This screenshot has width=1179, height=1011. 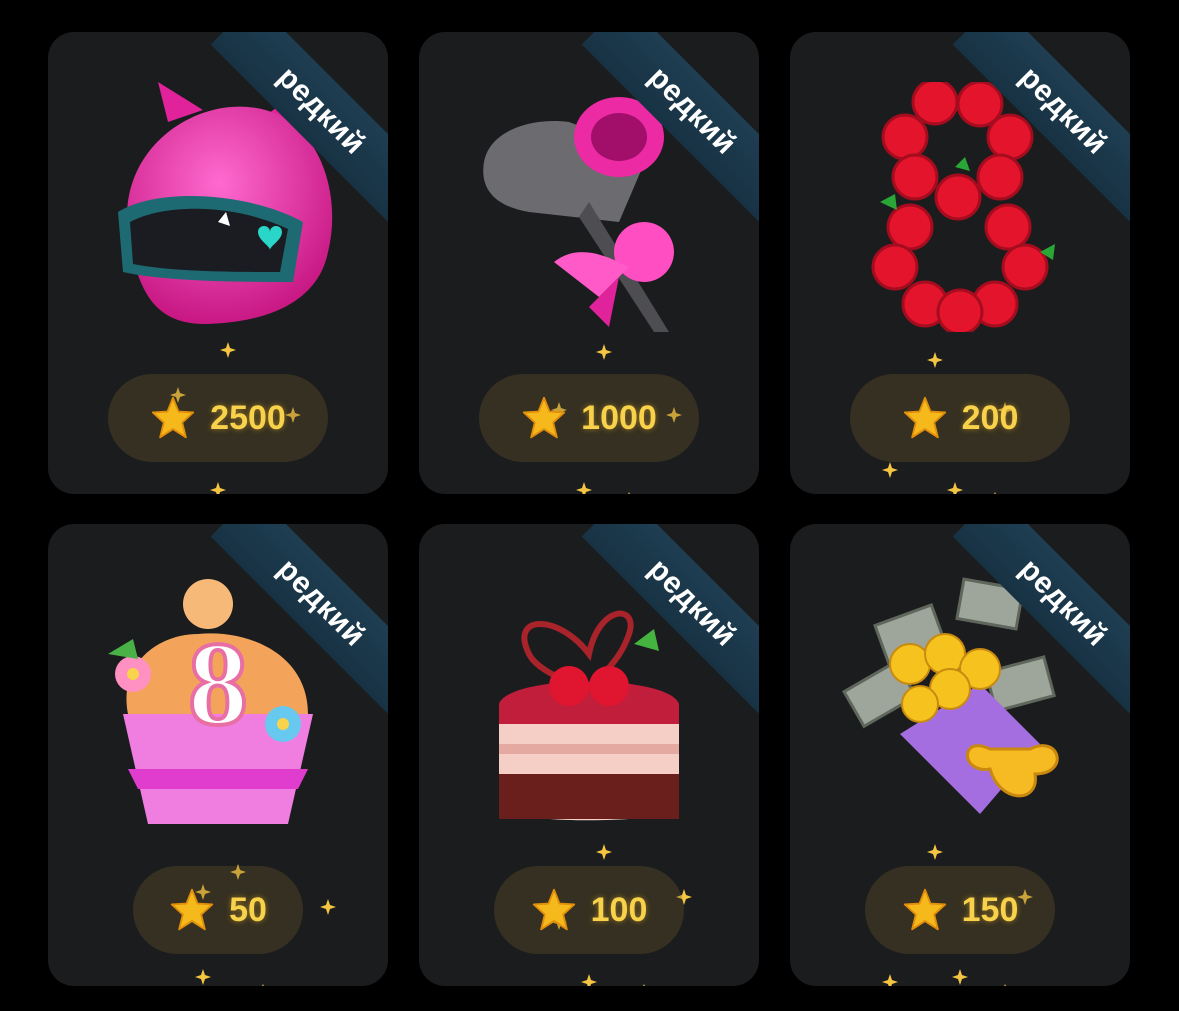 I want to click on price-amount: 150, so click(x=990, y=909).